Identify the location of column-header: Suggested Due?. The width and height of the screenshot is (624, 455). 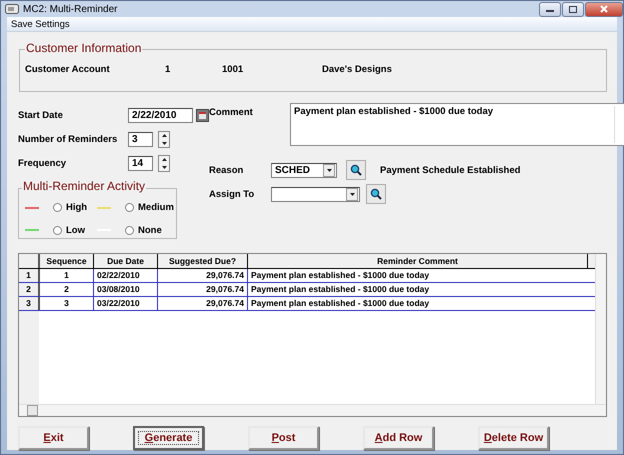
(203, 261).